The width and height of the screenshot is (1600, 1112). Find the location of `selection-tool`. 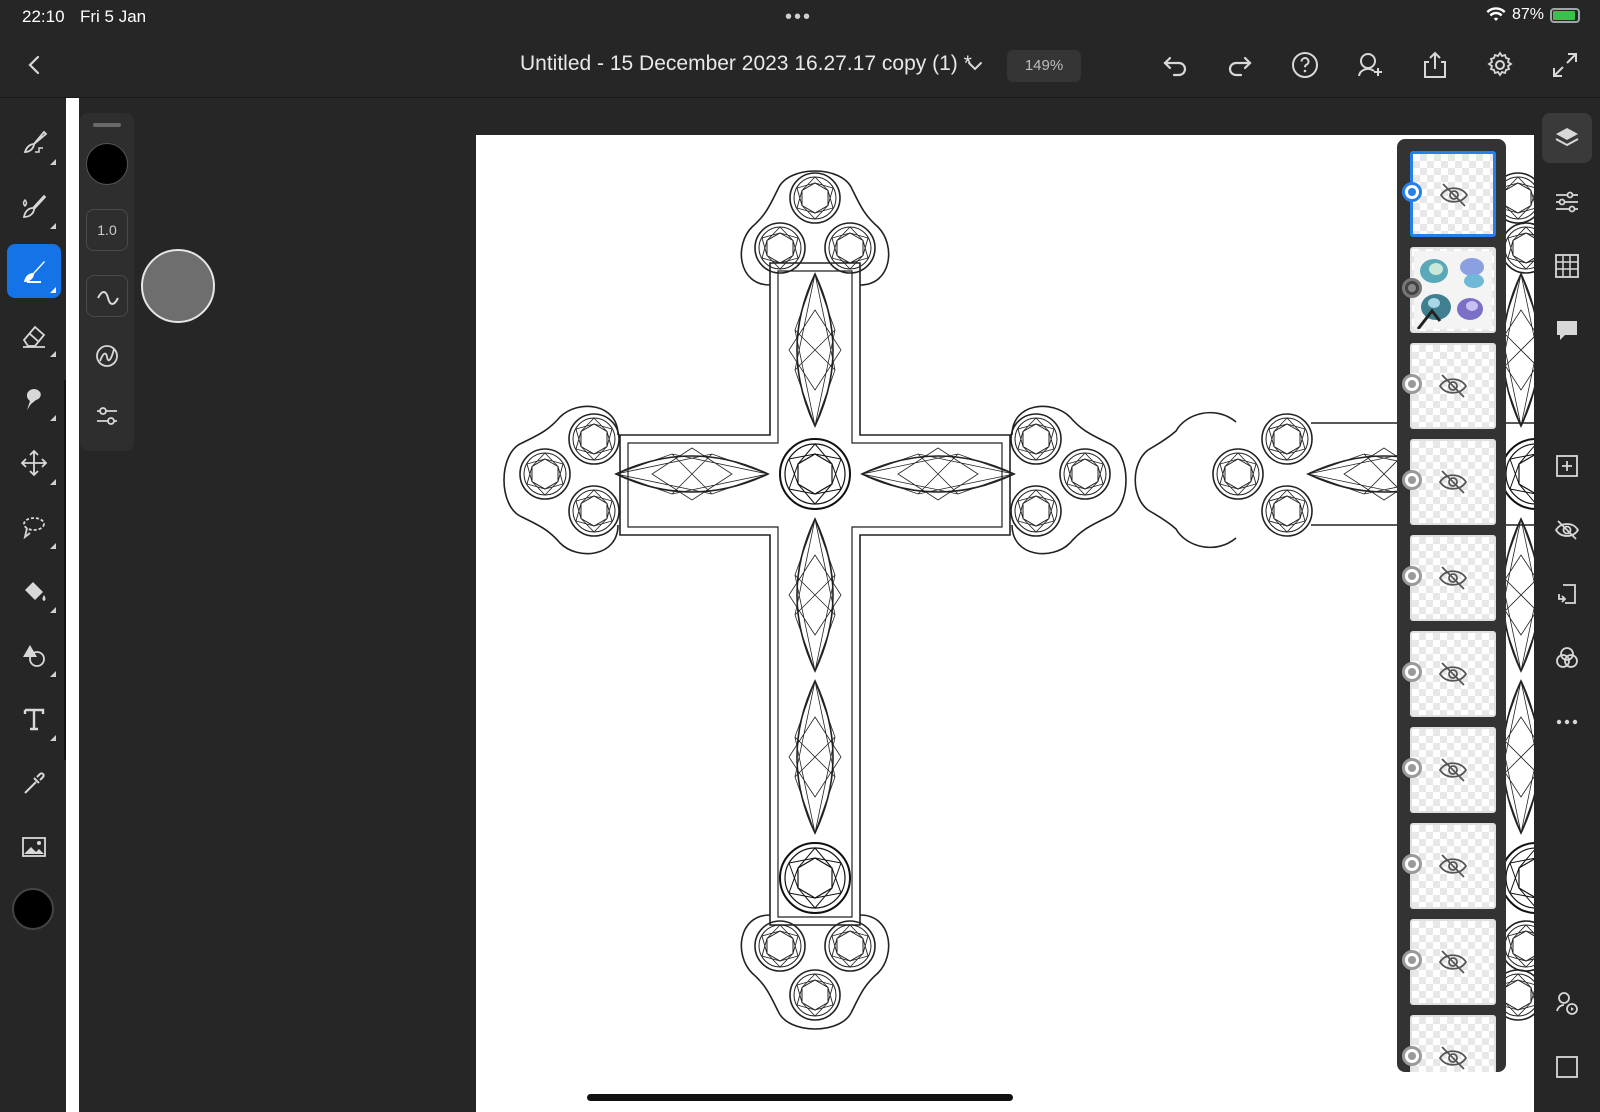

selection-tool is located at coordinates (34, 527).